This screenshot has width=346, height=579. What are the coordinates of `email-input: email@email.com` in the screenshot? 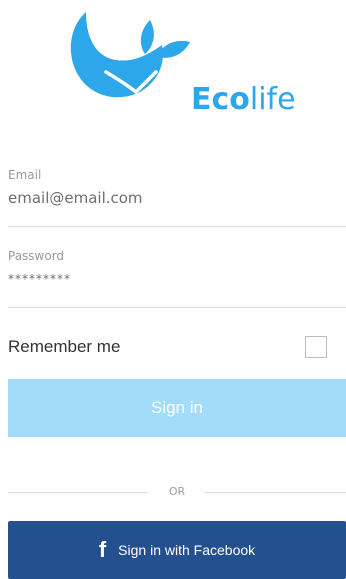 It's located at (177, 198).